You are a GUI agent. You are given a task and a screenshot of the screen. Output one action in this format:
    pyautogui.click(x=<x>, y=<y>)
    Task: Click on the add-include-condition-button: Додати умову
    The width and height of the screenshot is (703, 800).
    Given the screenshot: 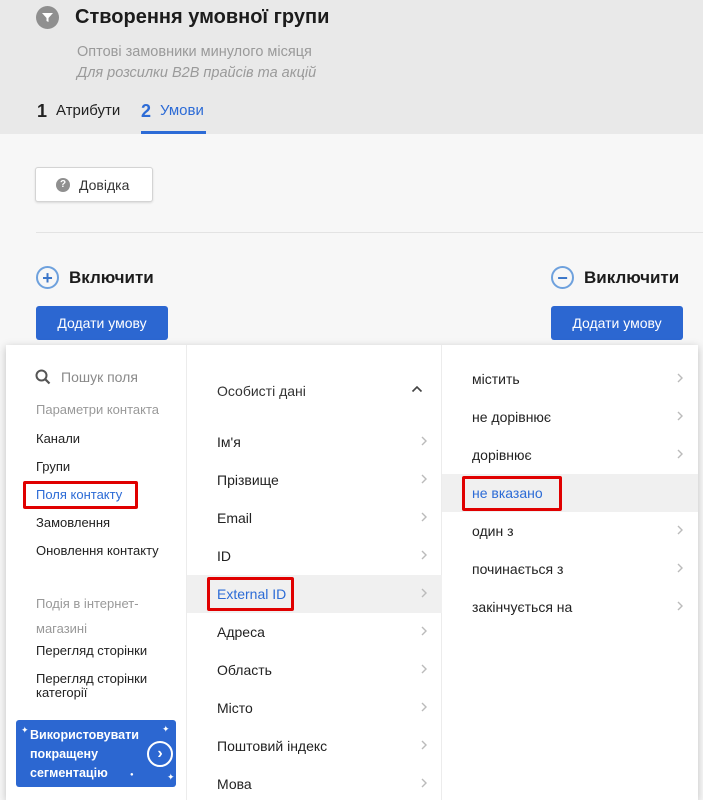 What is the action you would take?
    pyautogui.click(x=102, y=323)
    